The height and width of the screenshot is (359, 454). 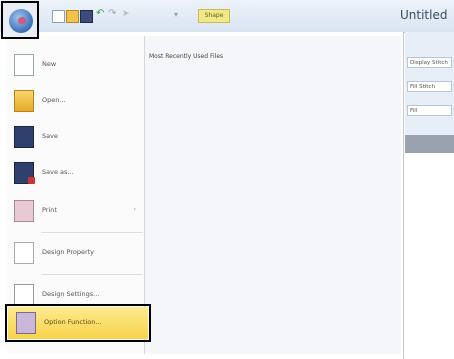 What do you see at coordinates (49, 210) in the screenshot?
I see `menu-item-label: Print` at bounding box center [49, 210].